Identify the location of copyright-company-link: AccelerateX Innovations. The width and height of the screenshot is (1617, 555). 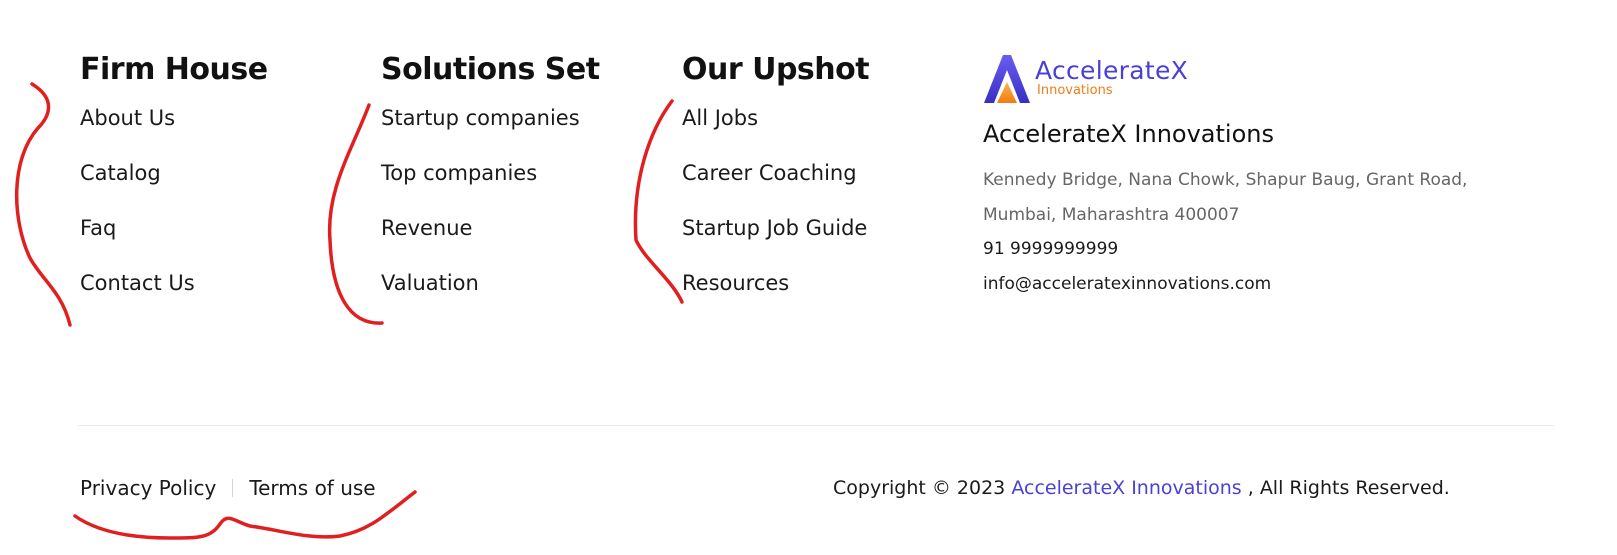
(1126, 488).